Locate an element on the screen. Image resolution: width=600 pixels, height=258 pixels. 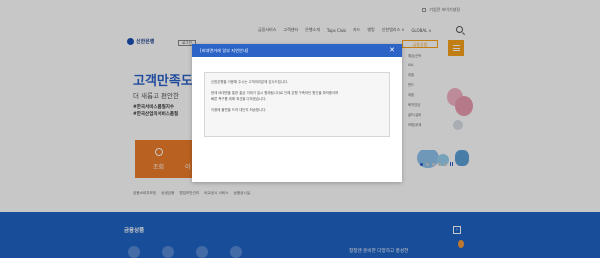
modal-header: [비대면거래 일부 지연안내] ✕ is located at coordinates (297, 50).